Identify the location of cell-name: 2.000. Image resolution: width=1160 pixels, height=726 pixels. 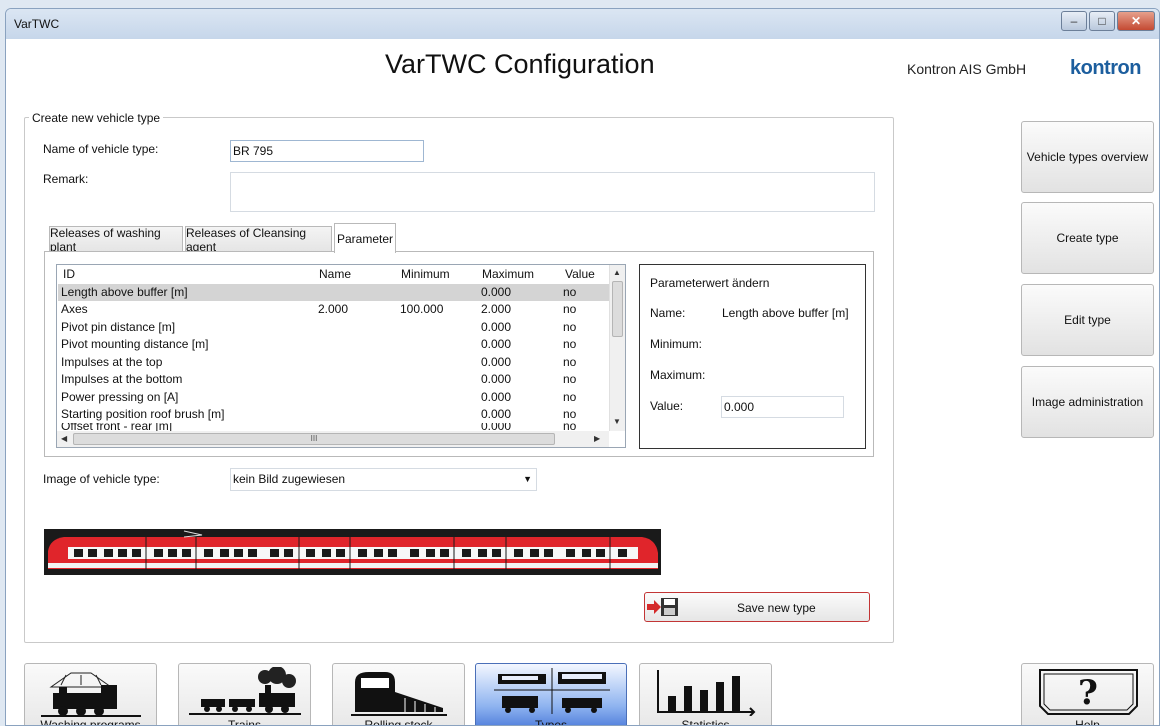
(333, 309).